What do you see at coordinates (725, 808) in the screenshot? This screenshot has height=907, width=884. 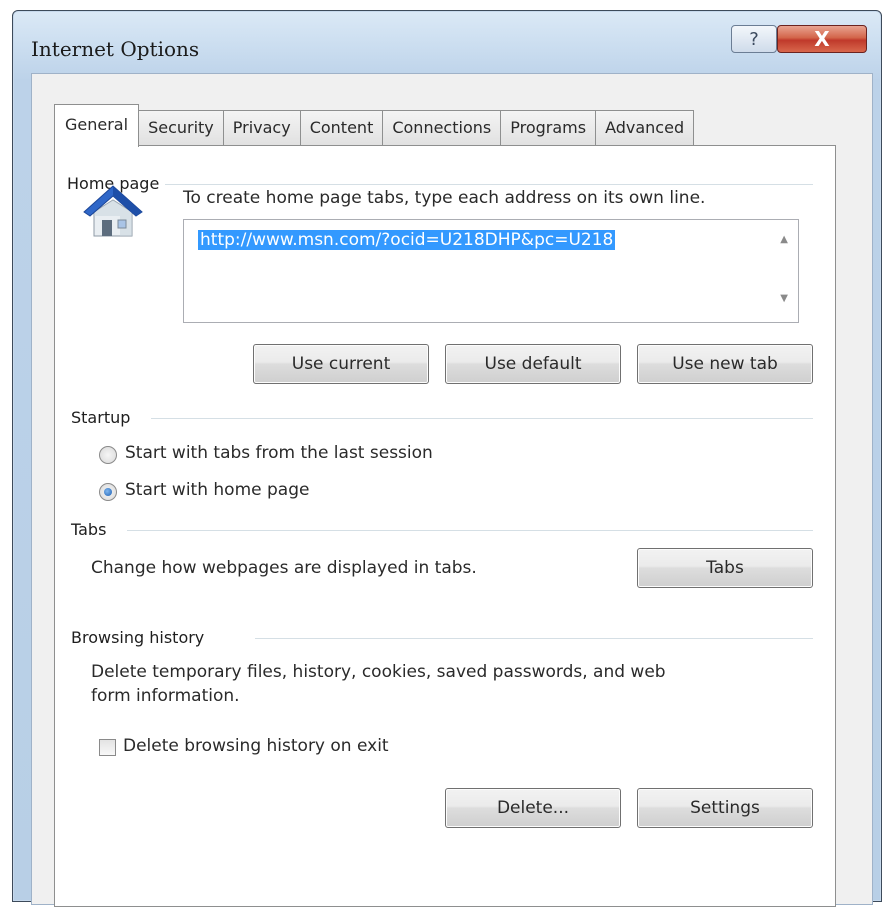 I see `settings-button: Settings` at bounding box center [725, 808].